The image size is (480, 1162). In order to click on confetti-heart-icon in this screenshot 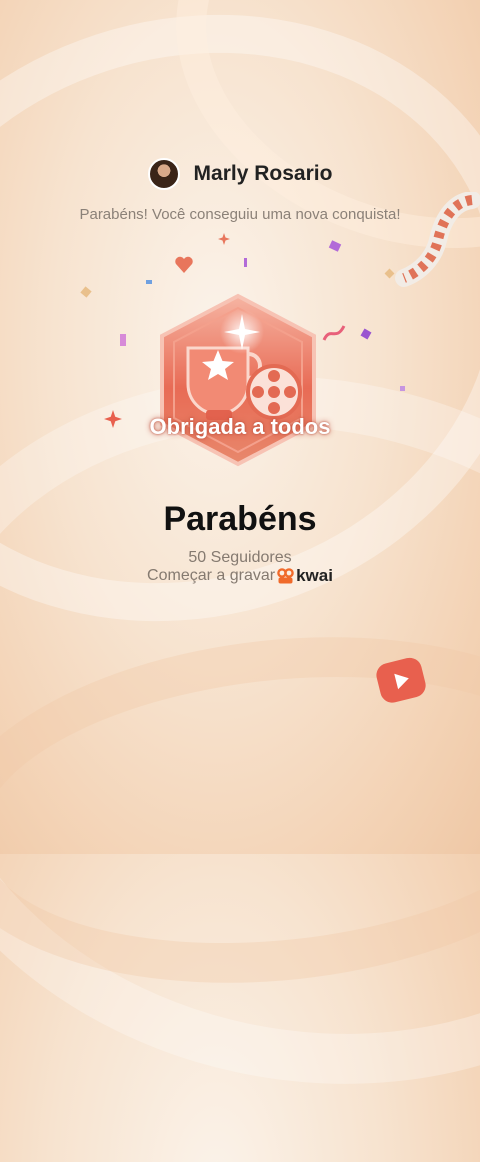, I will do `click(184, 264)`.